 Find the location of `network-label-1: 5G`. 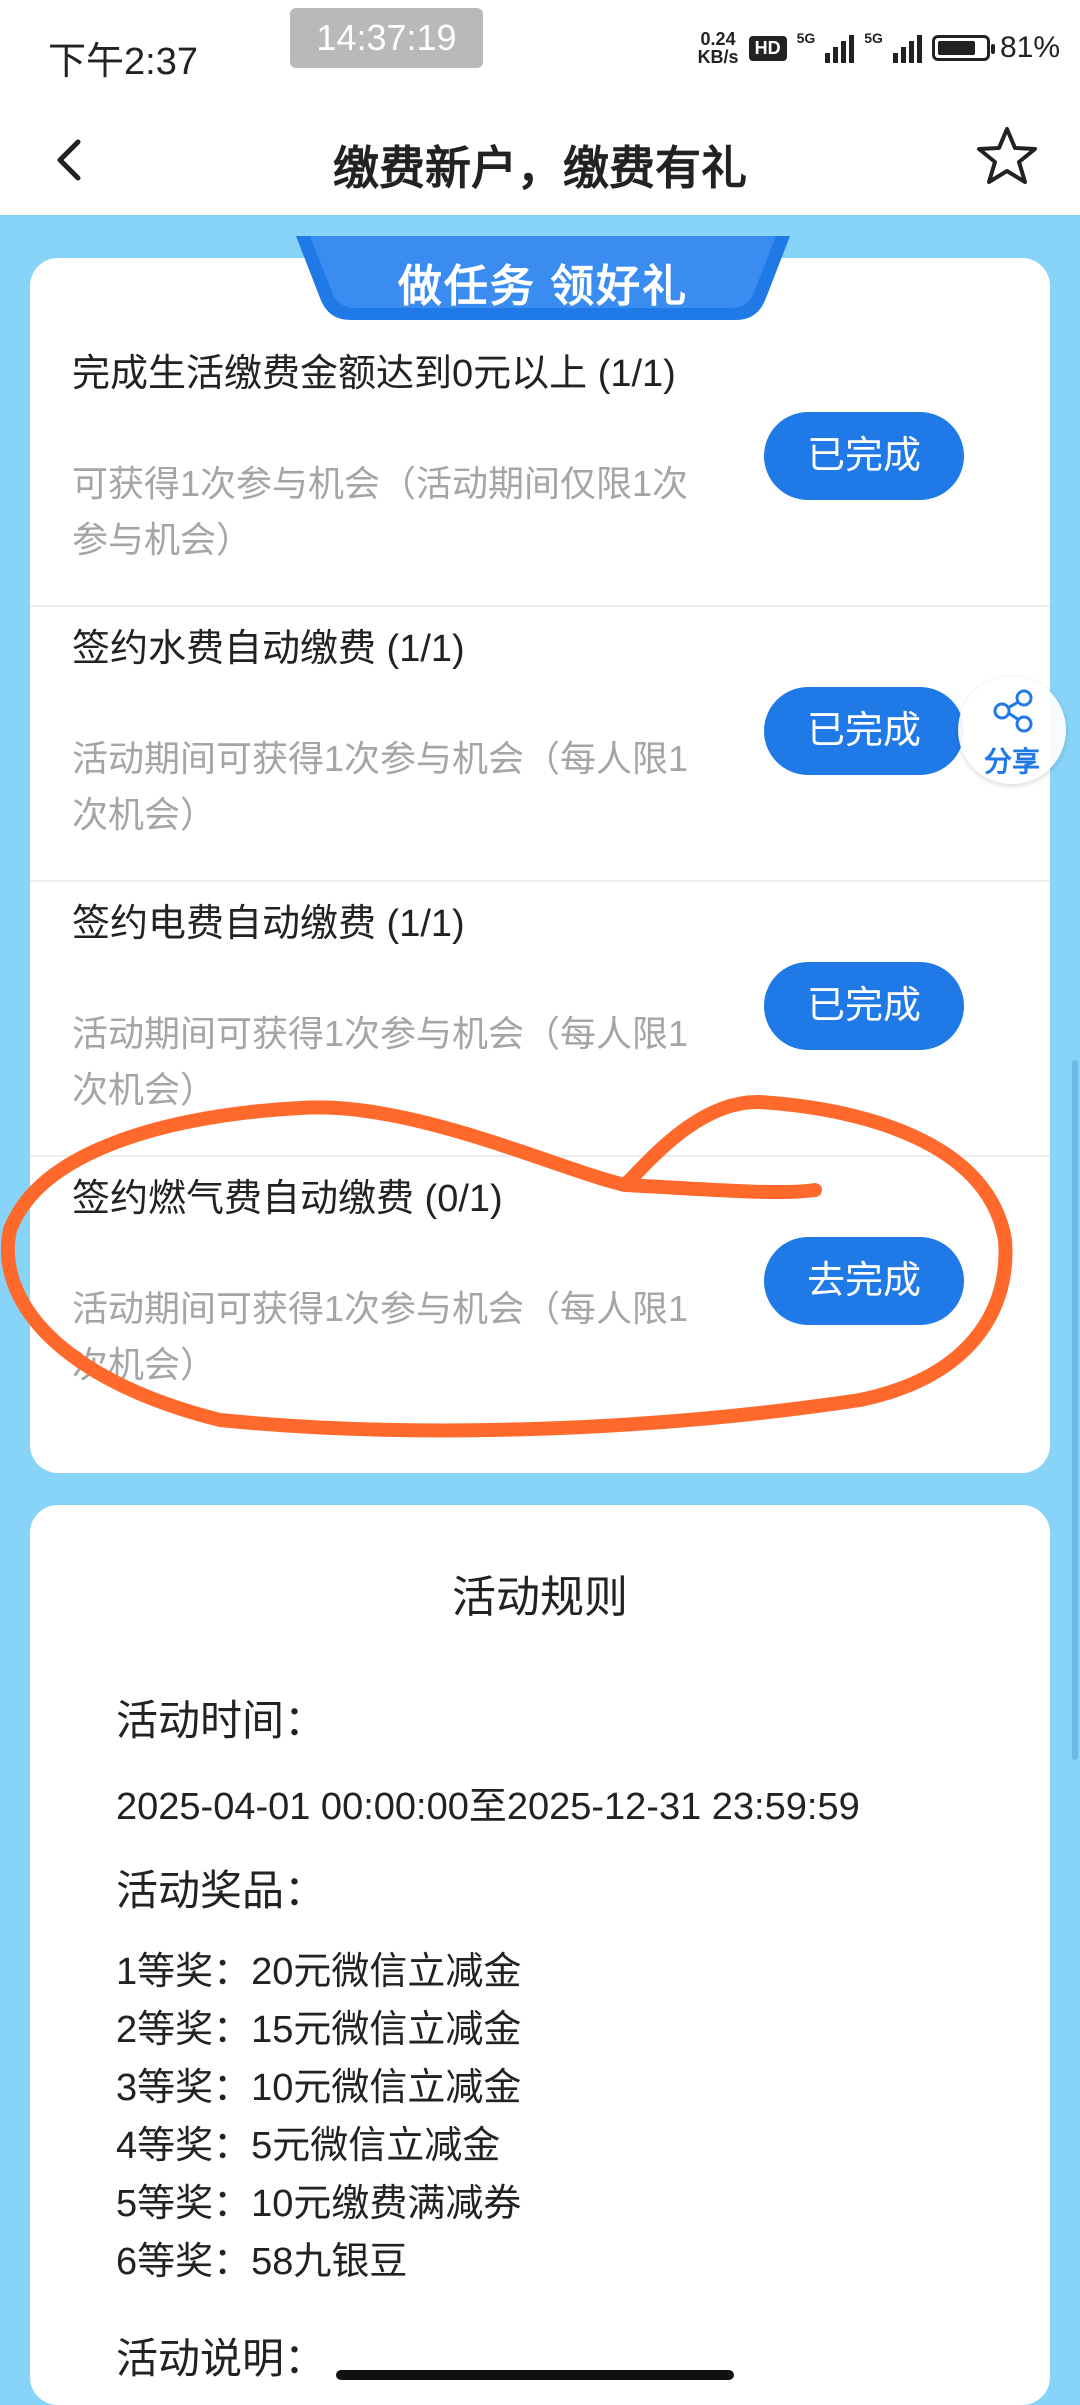

network-label-1: 5G is located at coordinates (806, 38).